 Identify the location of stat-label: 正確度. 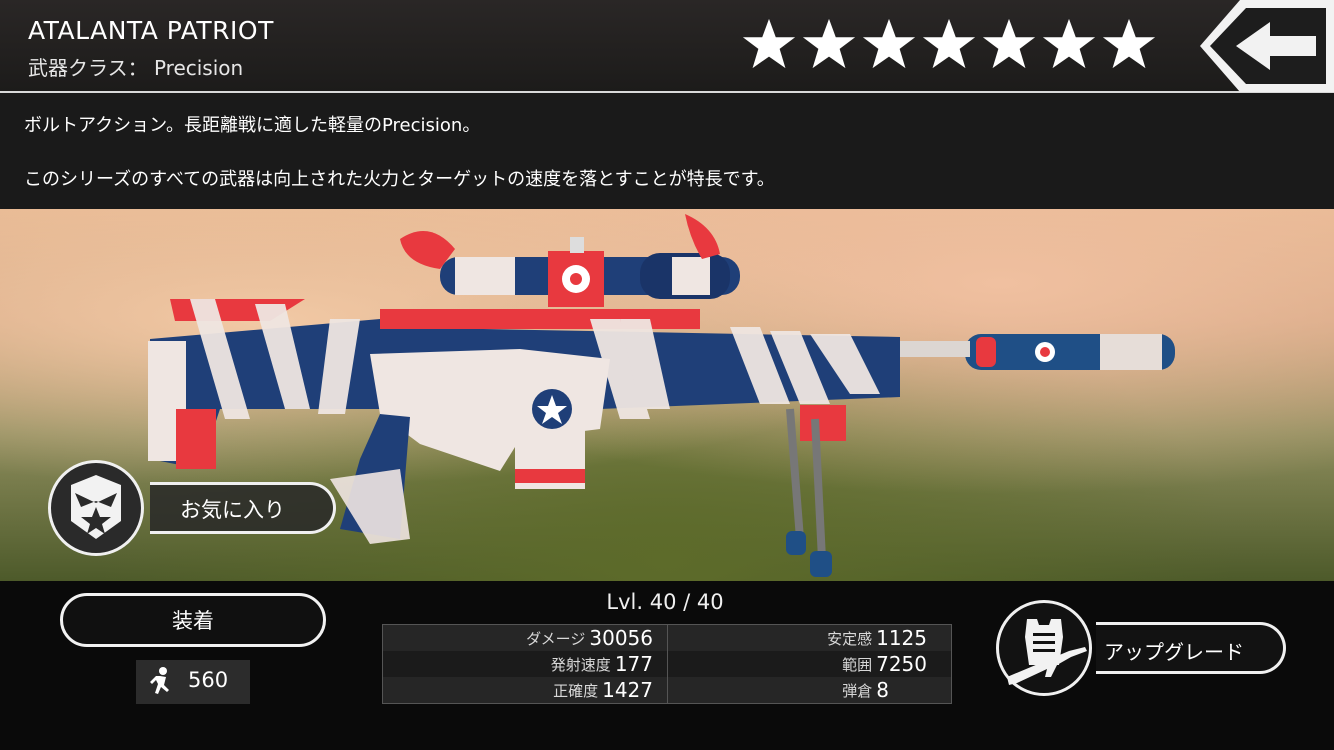
(576, 690).